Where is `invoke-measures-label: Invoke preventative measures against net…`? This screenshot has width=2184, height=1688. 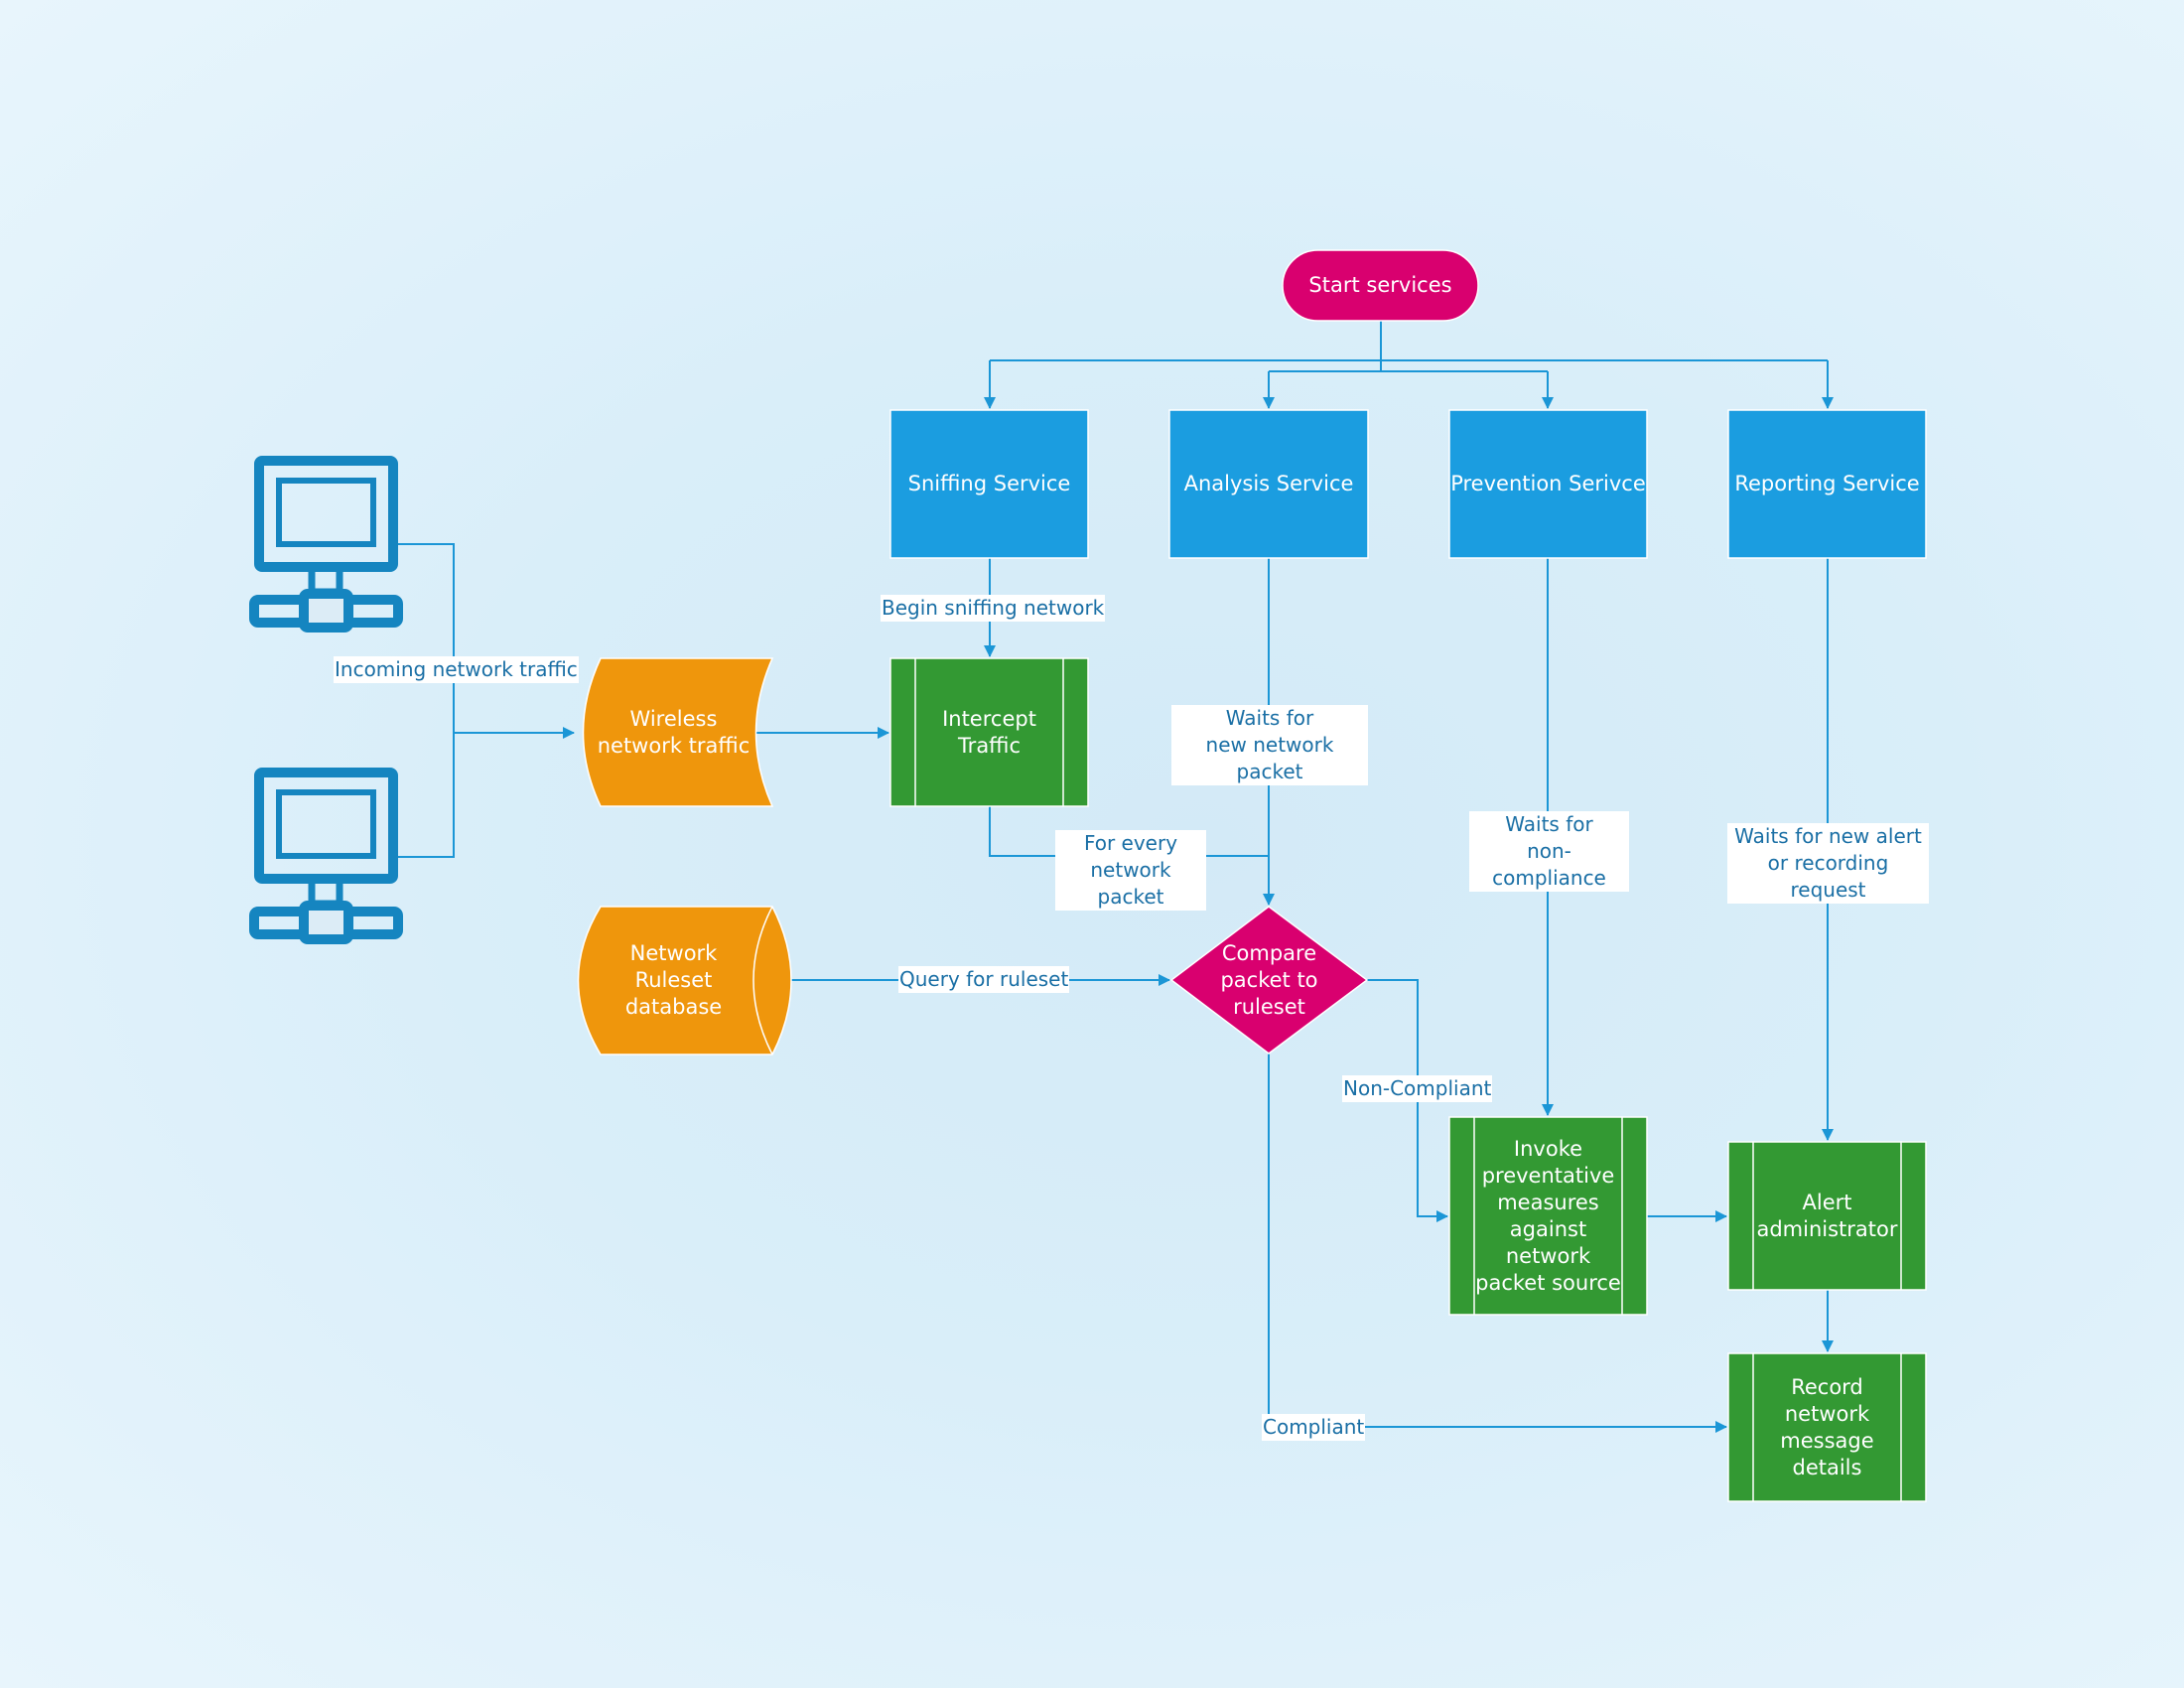 invoke-measures-label: Invoke preventative measures against net… is located at coordinates (1548, 1215).